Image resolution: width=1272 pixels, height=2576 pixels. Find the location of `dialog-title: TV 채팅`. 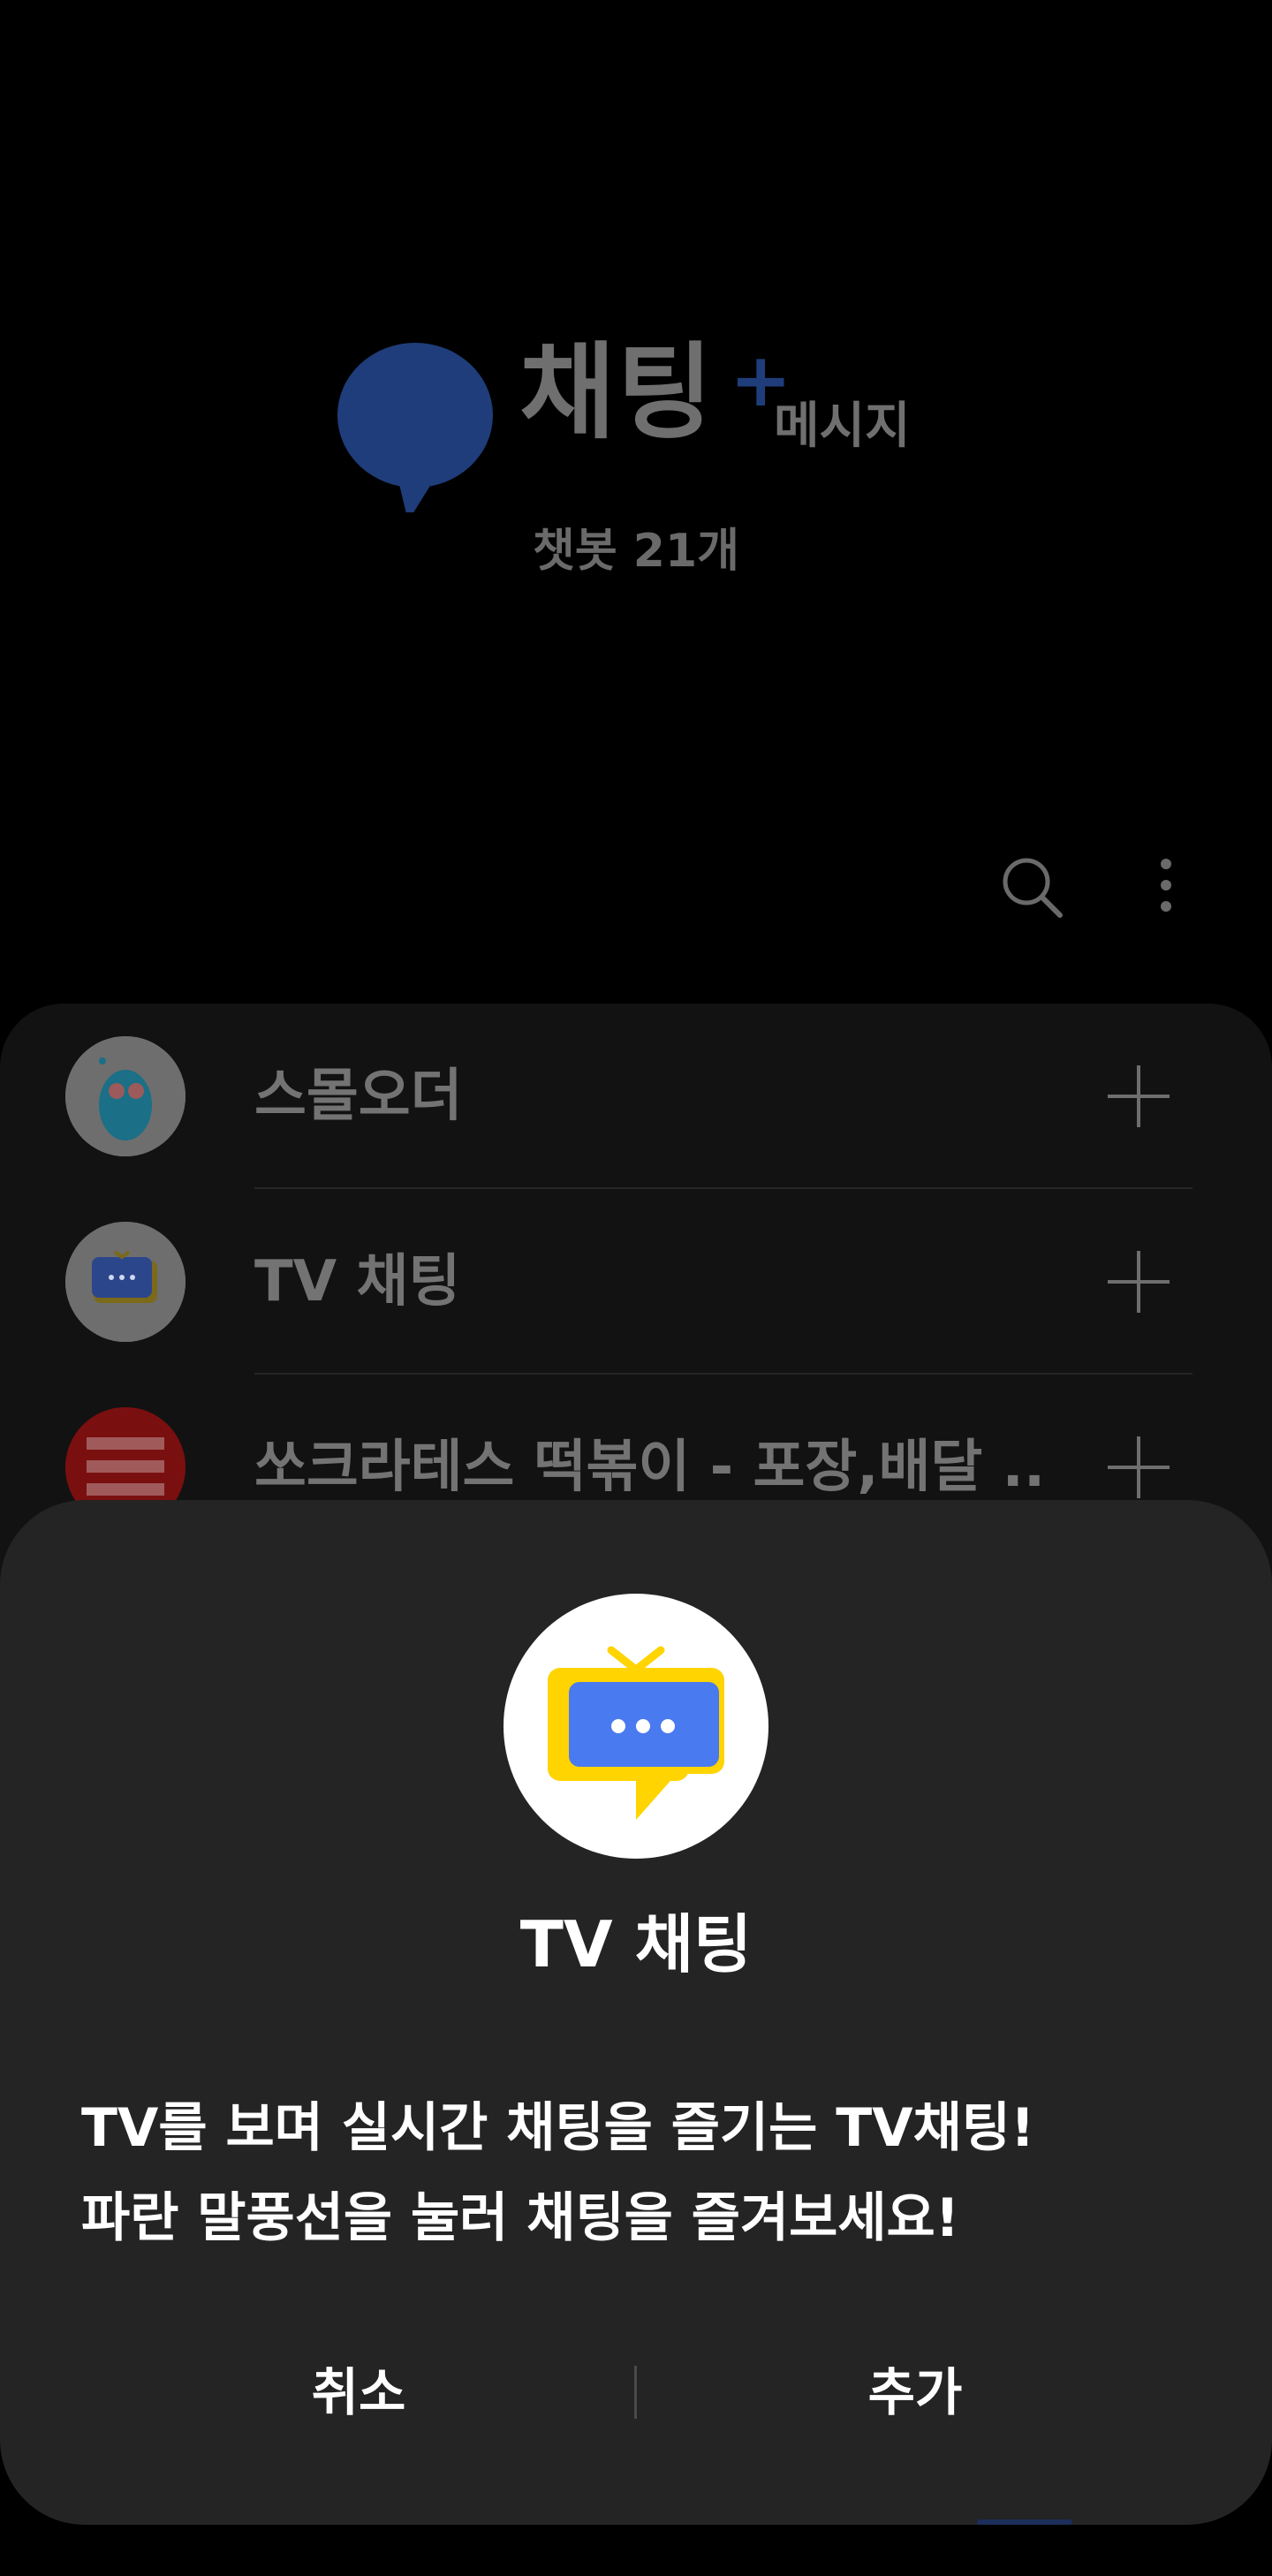

dialog-title: TV 채팅 is located at coordinates (636, 1944).